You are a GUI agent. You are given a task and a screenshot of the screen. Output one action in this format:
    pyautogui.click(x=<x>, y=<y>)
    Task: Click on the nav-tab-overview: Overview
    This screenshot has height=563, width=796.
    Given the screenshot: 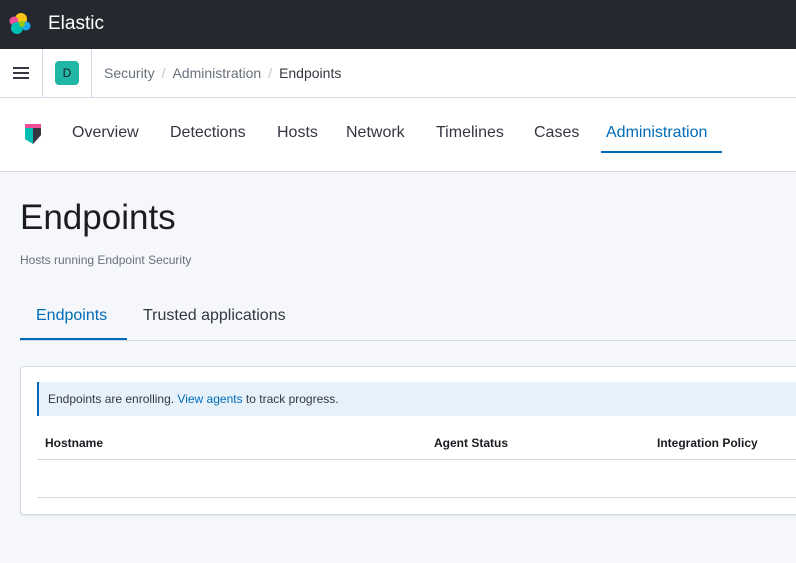 What is the action you would take?
    pyautogui.click(x=105, y=133)
    